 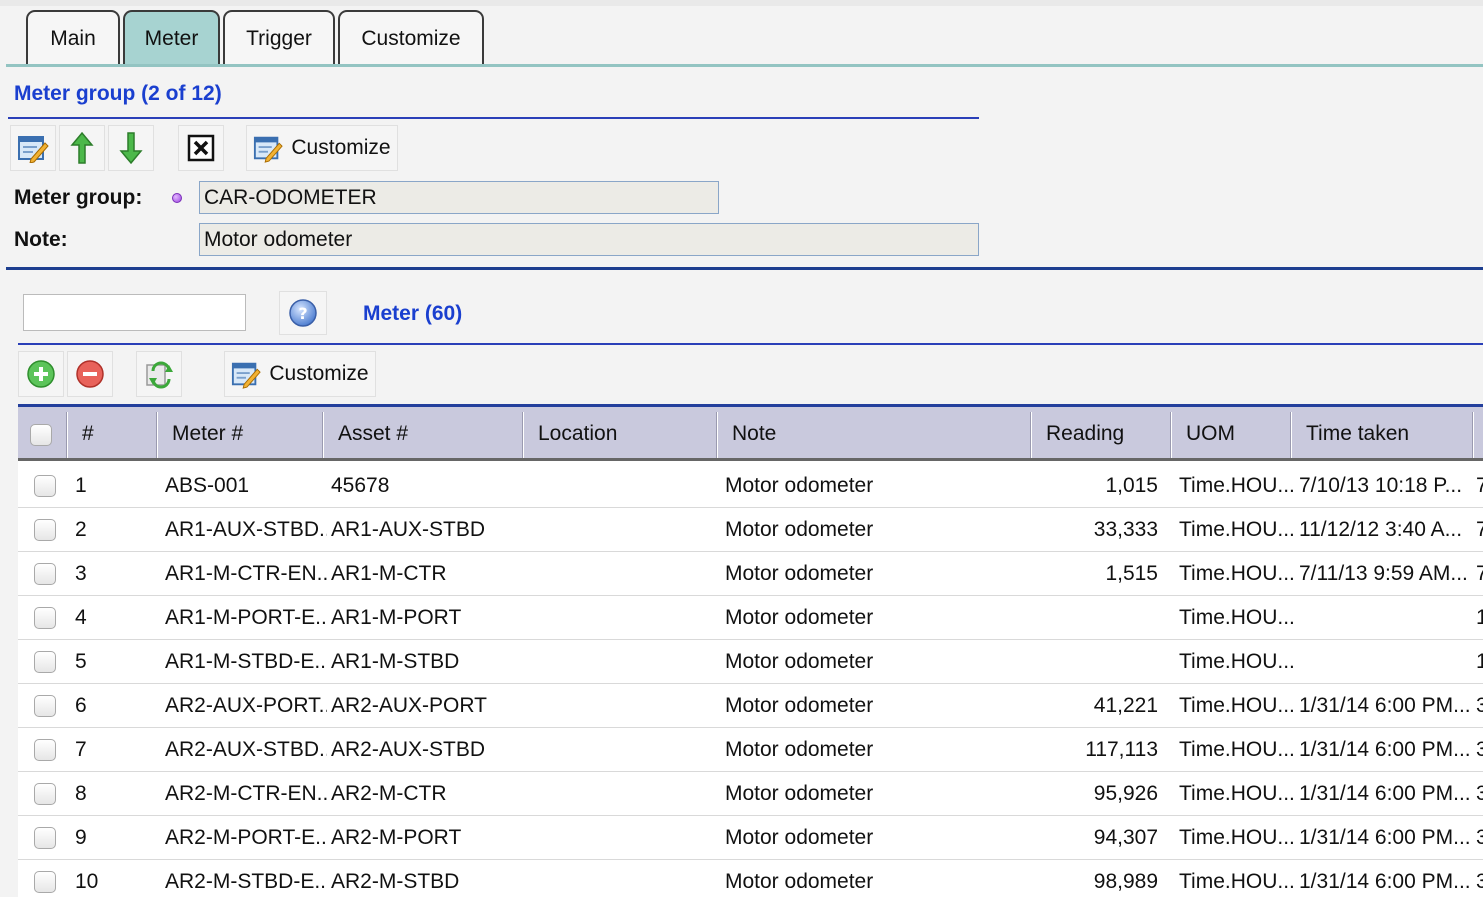 I want to click on tab-bar: Main Meter Trigger Customize, so click(x=256, y=38).